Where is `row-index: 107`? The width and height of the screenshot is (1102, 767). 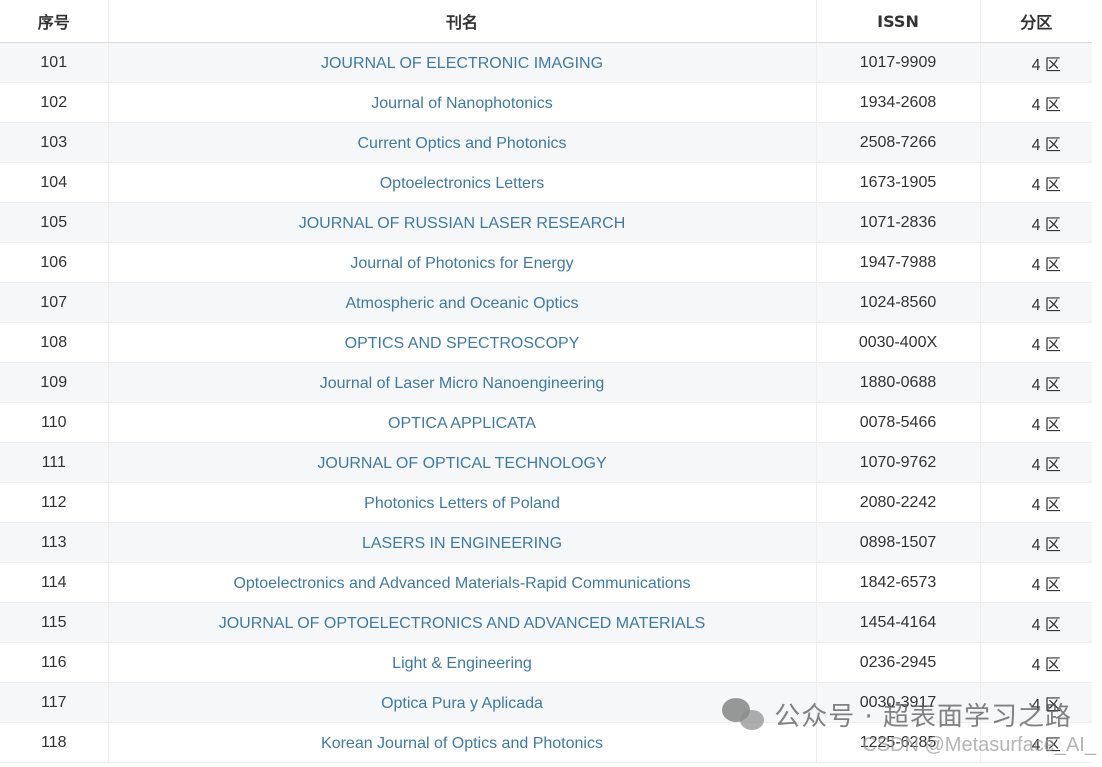
row-index: 107 is located at coordinates (54, 302).